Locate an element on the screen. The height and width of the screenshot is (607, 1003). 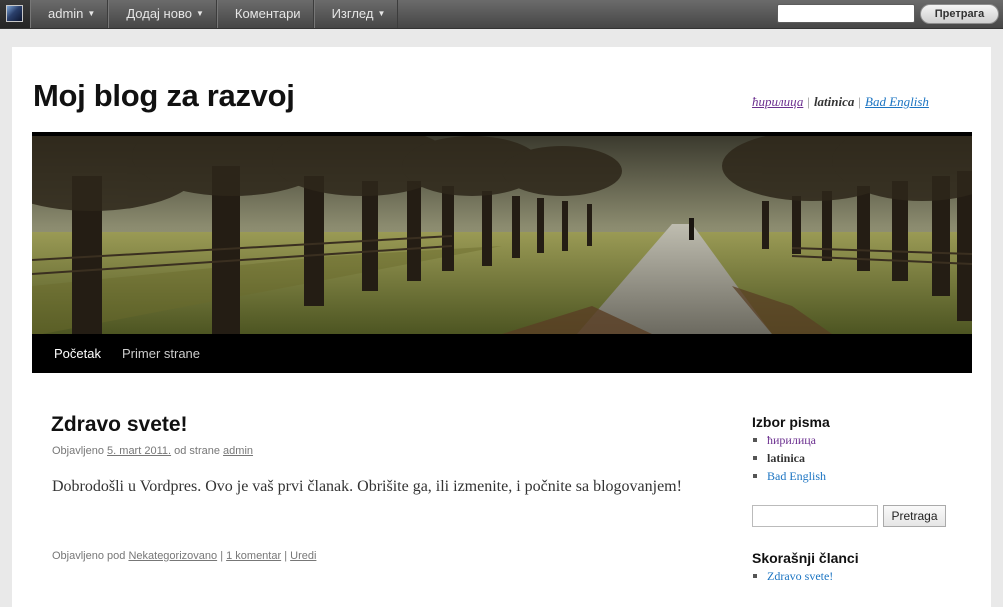
admin-search-button: Претрага is located at coordinates (959, 14).